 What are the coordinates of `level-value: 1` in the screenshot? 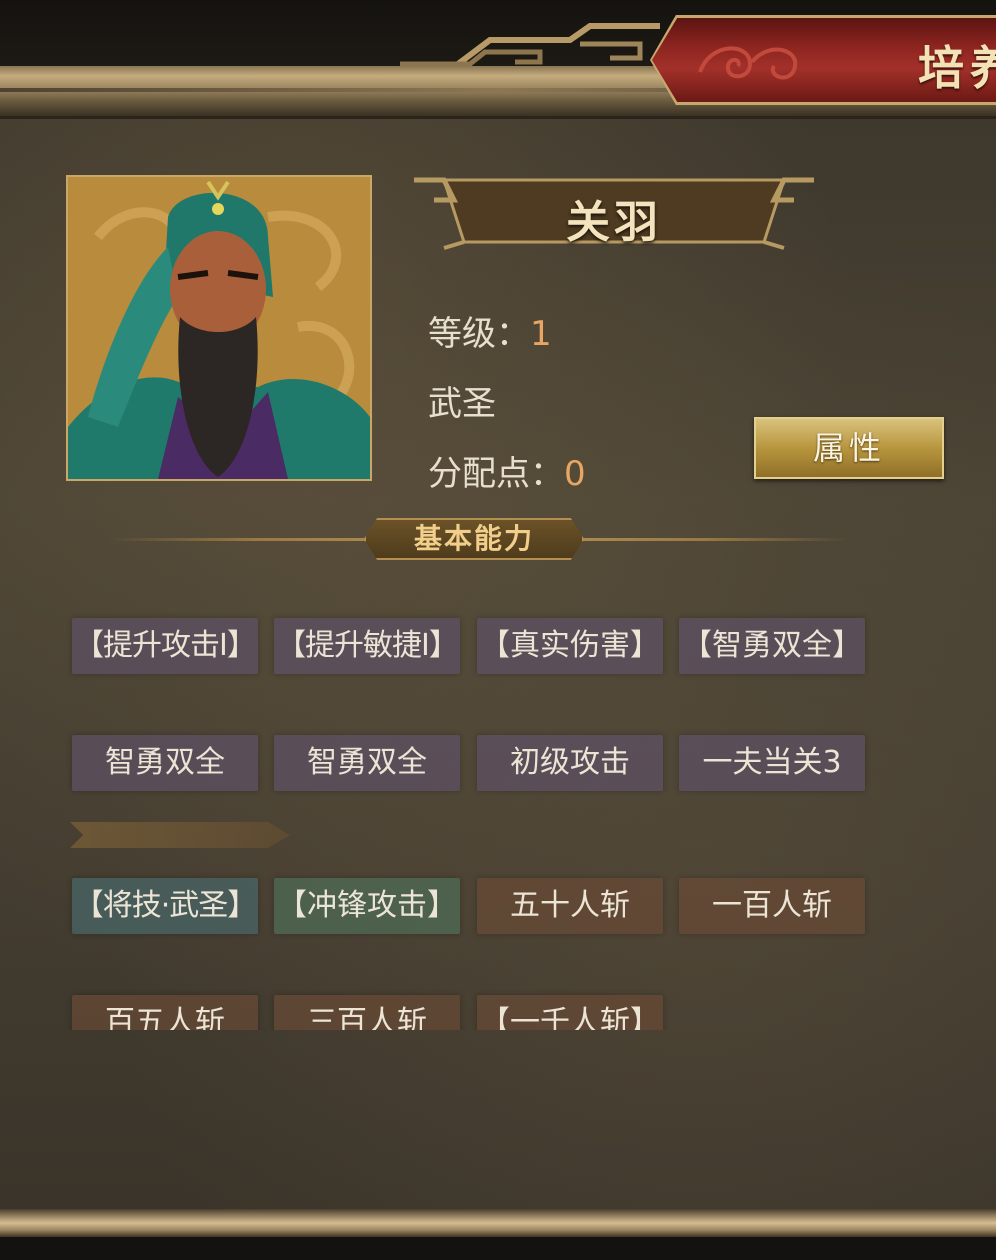 It's located at (541, 334).